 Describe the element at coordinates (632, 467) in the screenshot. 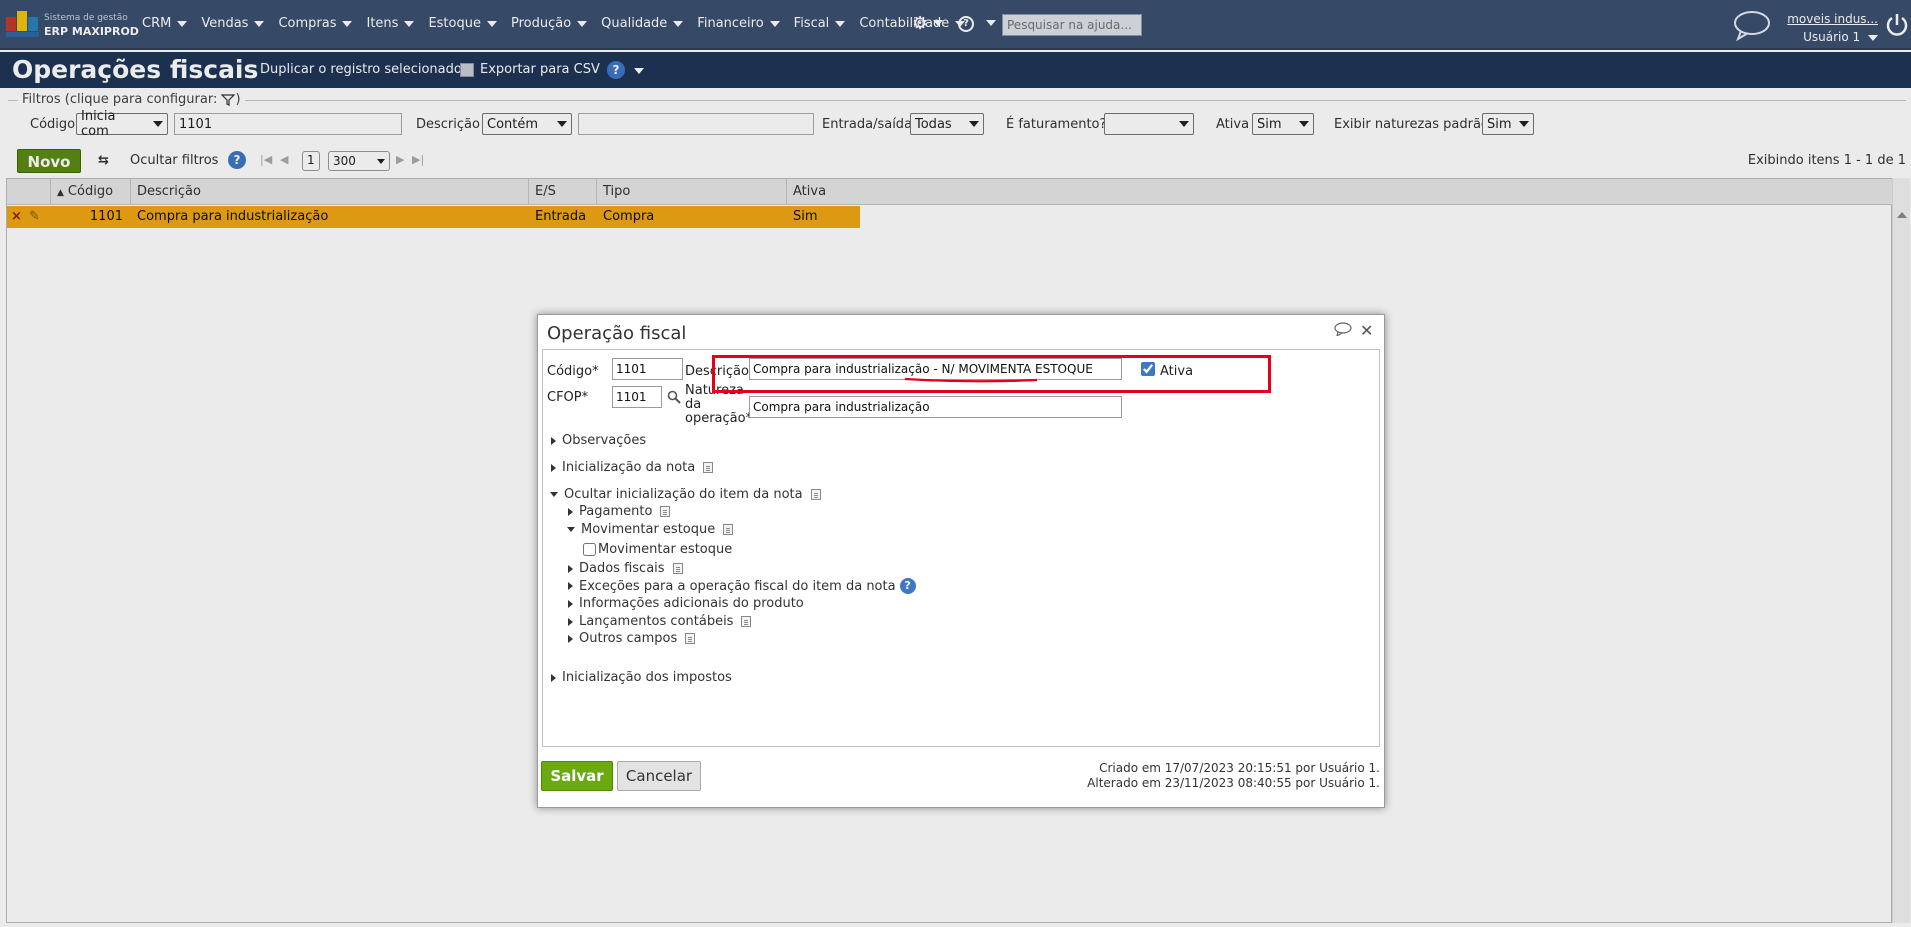

I see `section-inicializacao-nota: Inicialização da nota` at that location.